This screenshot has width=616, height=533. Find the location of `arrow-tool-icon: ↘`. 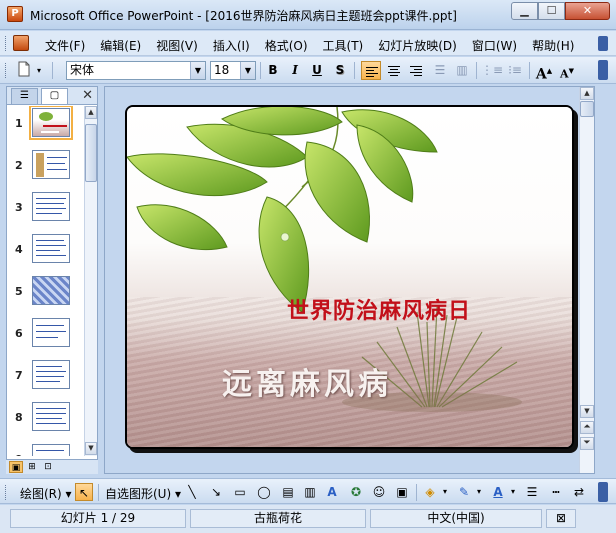

arrow-tool-icon: ↘ is located at coordinates (216, 492).